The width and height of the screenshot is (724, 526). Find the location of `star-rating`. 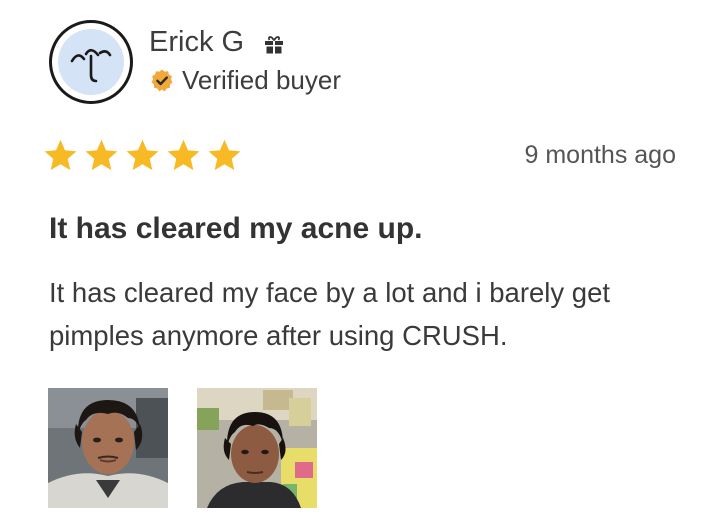

star-rating is located at coordinates (142, 155).